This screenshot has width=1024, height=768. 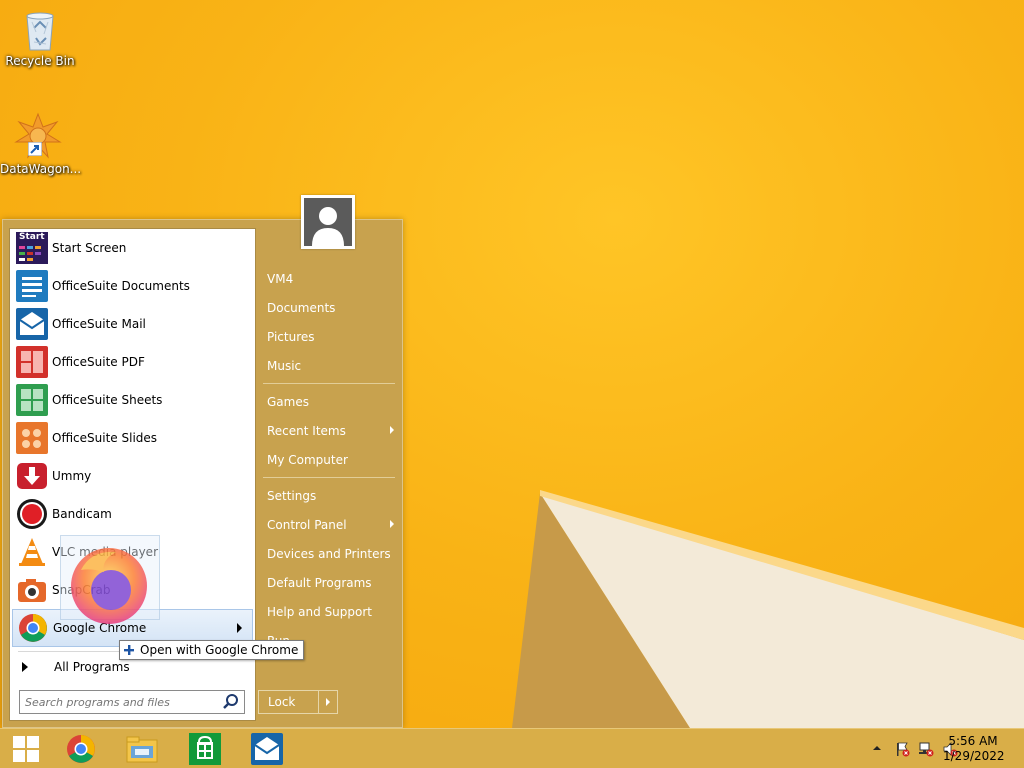 I want to click on places-item-label: Recent Items, so click(x=306, y=430).